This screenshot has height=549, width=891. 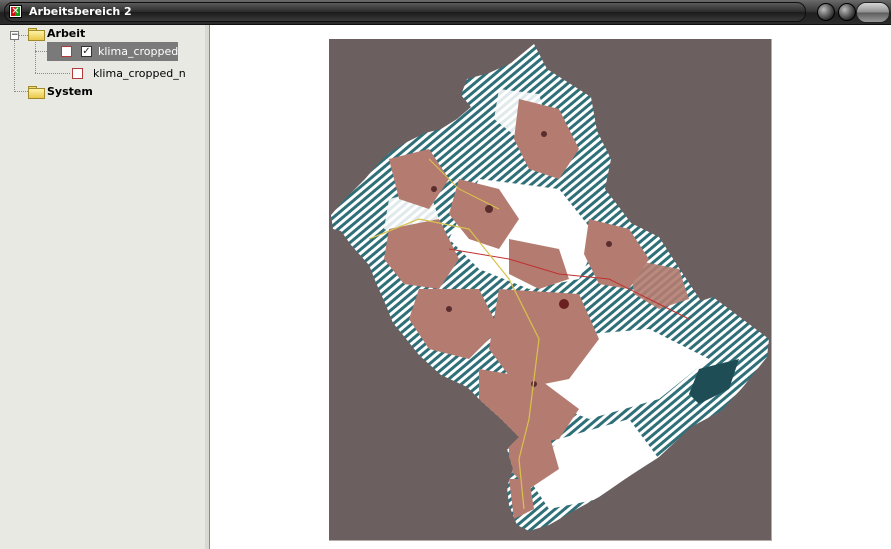 I want to click on title-bar: ✕ Arbeitsbereich 2, so click(x=445, y=12).